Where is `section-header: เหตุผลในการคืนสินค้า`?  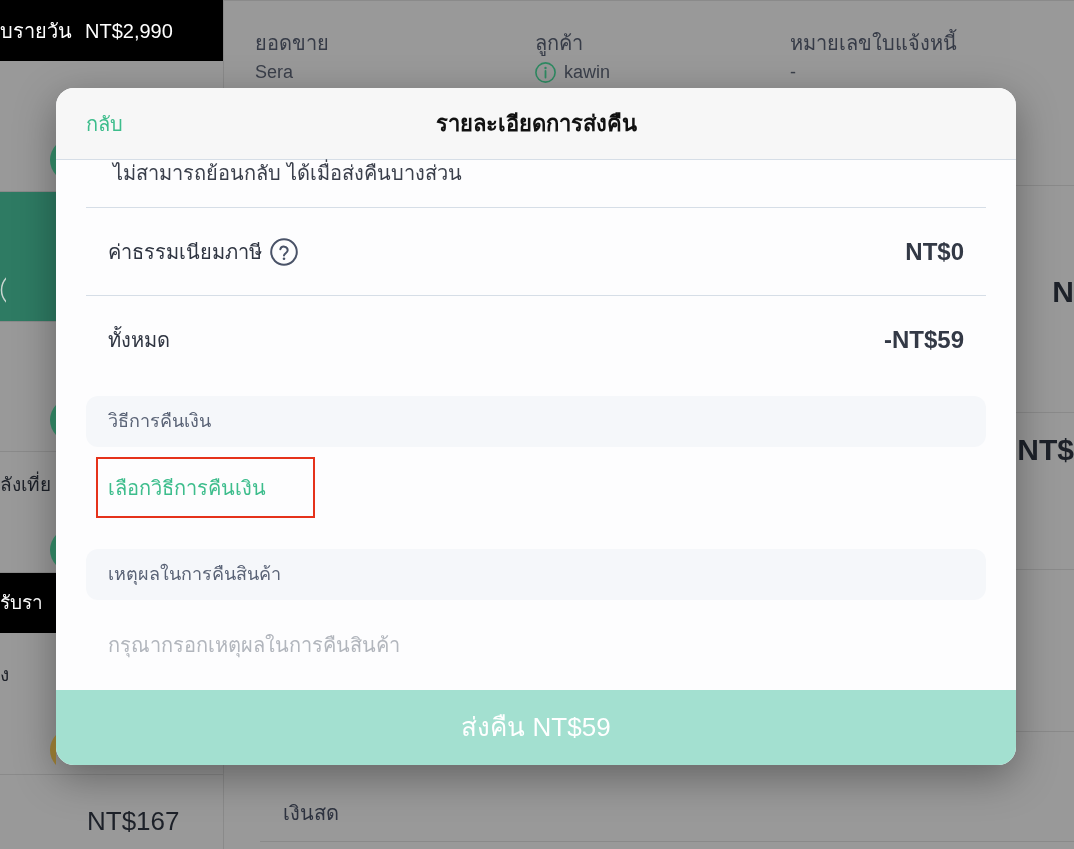
section-header: เหตุผลในการคืนสินค้า is located at coordinates (536, 574).